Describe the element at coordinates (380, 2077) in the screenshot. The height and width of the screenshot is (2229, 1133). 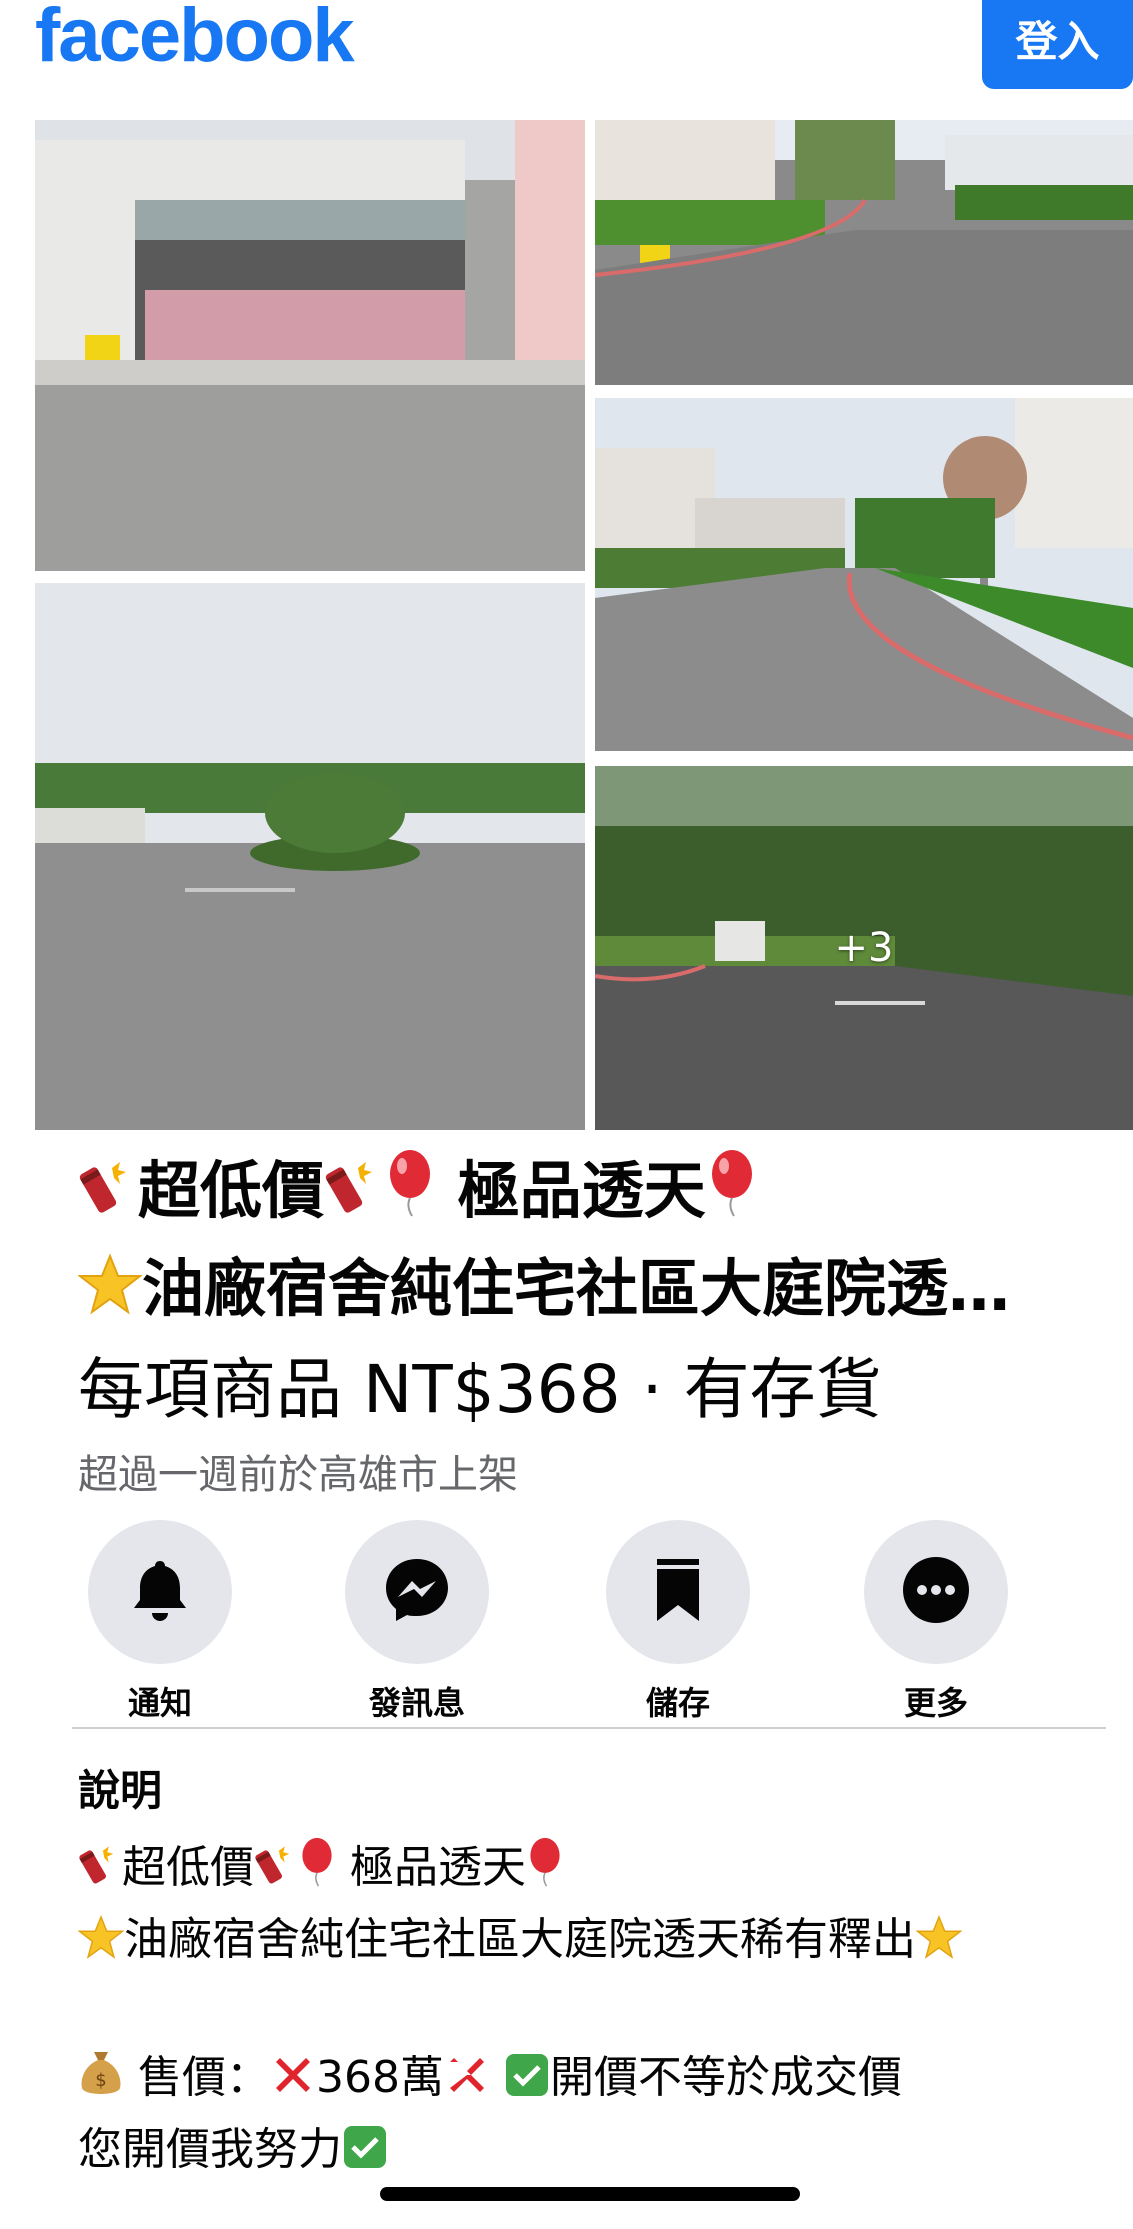
I see `desc-line-3b: 368萬` at that location.